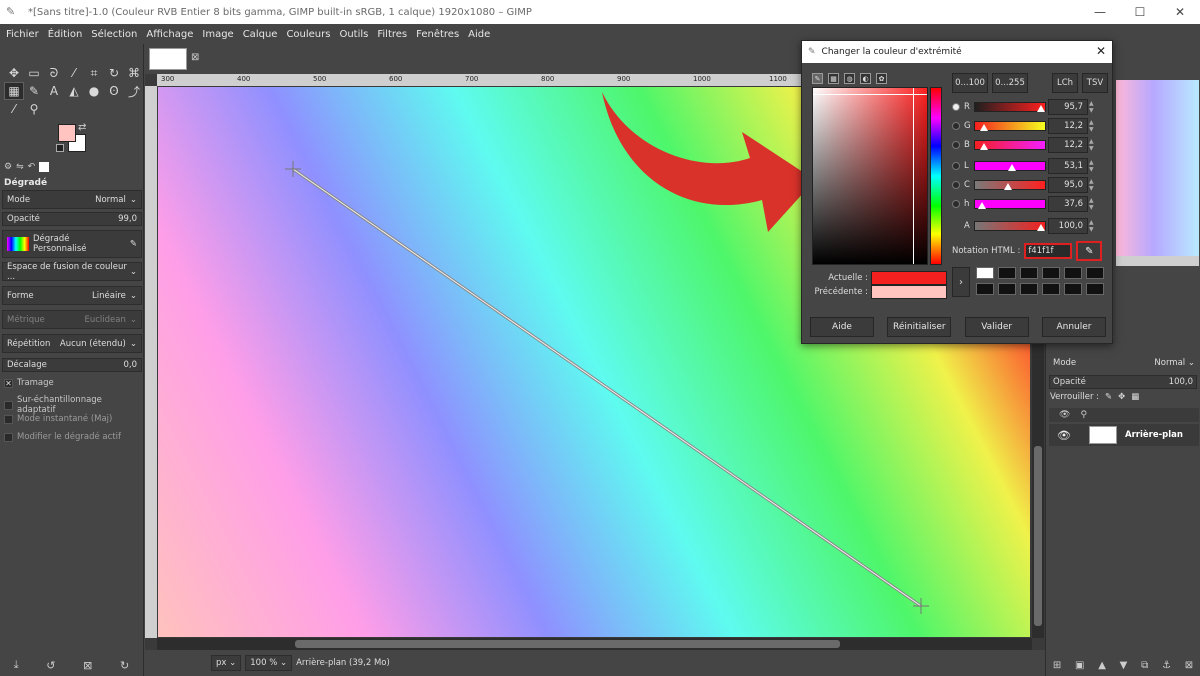 The width and height of the screenshot is (1200, 676). I want to click on device-status-tab-icon: ⇋, so click(20, 167).